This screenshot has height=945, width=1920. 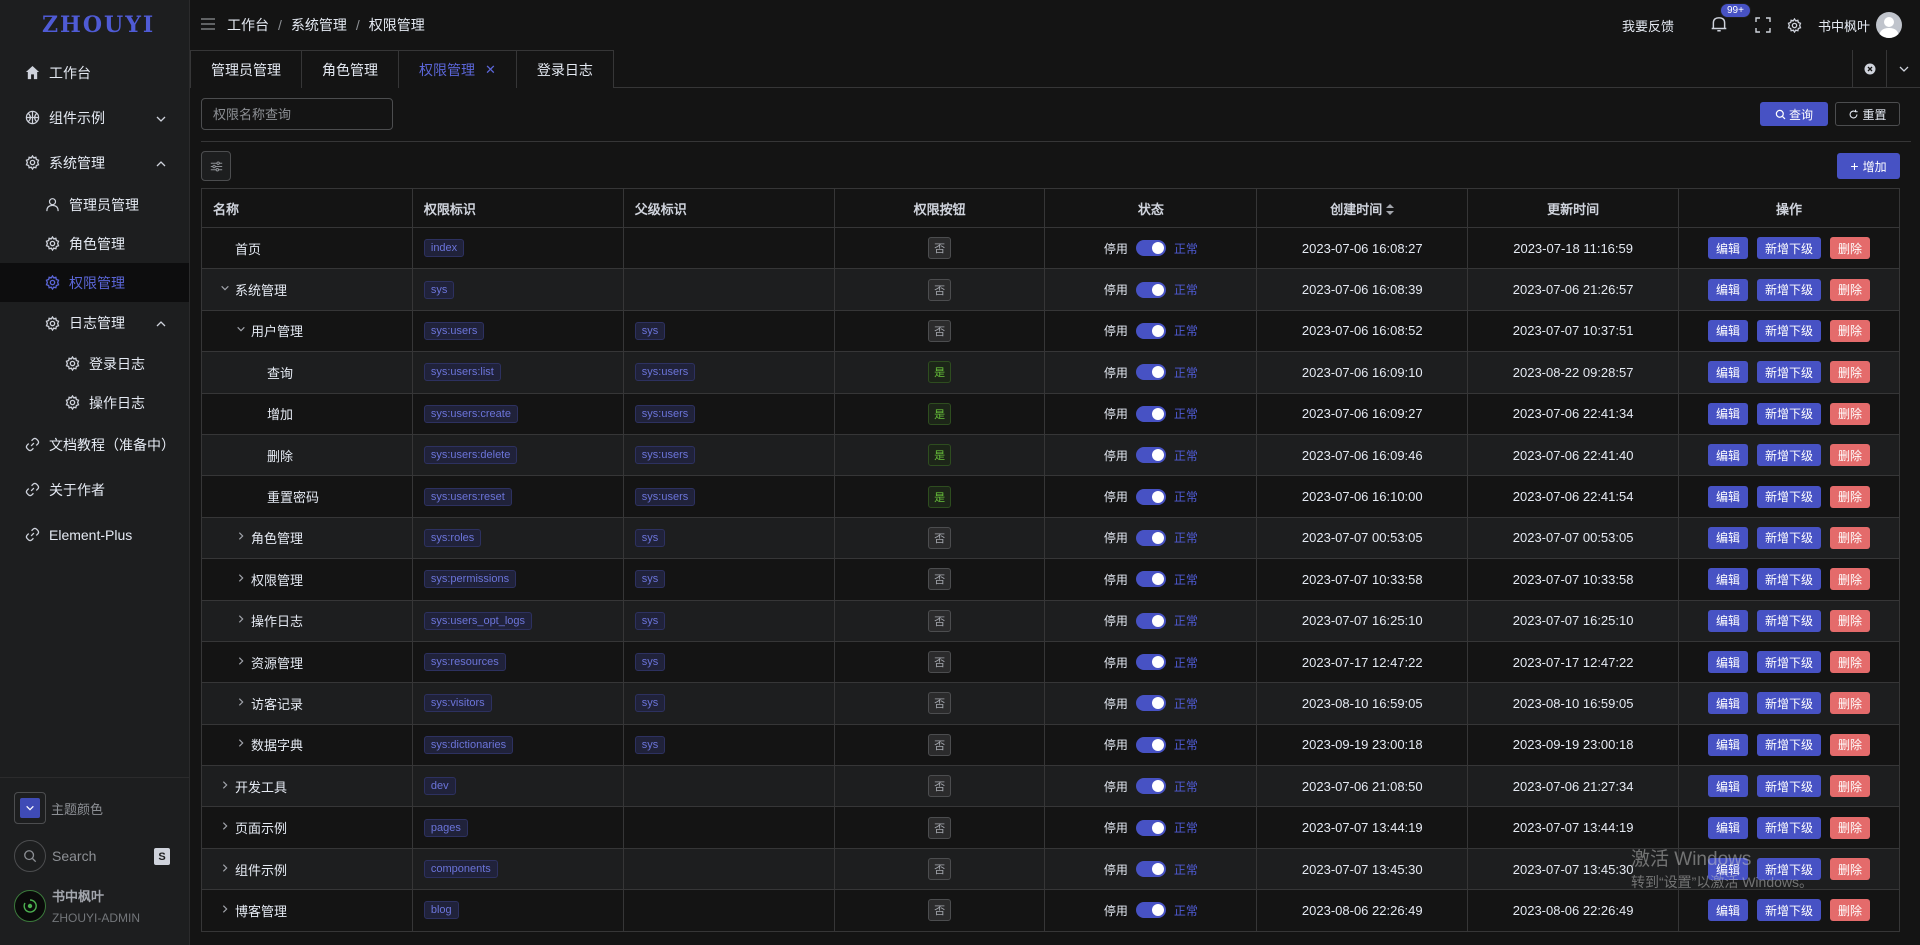 What do you see at coordinates (58, 808) in the screenshot?
I see `theme-color-picker: 主题颜色` at bounding box center [58, 808].